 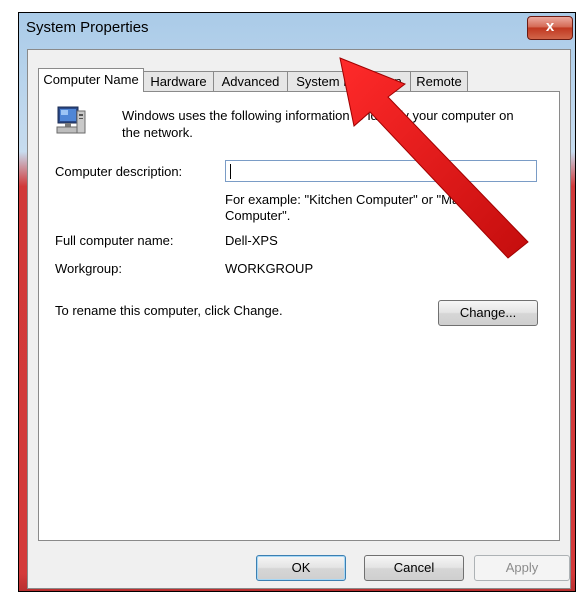 I want to click on tab-remote: Remote, so click(x=439, y=81).